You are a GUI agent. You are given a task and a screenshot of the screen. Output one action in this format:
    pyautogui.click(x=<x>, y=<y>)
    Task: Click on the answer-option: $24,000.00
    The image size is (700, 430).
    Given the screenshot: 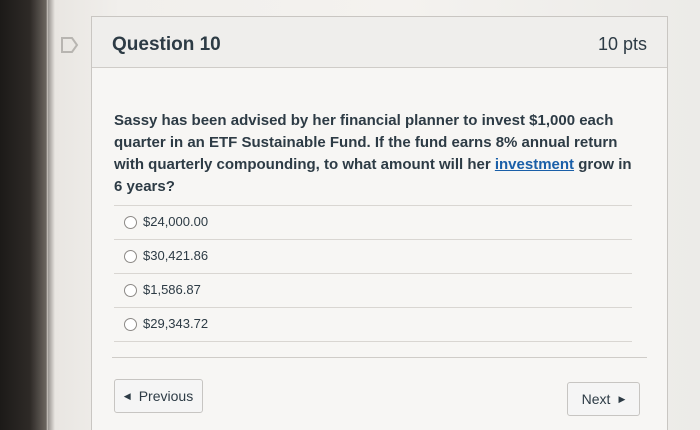 What is the action you would take?
    pyautogui.click(x=373, y=222)
    